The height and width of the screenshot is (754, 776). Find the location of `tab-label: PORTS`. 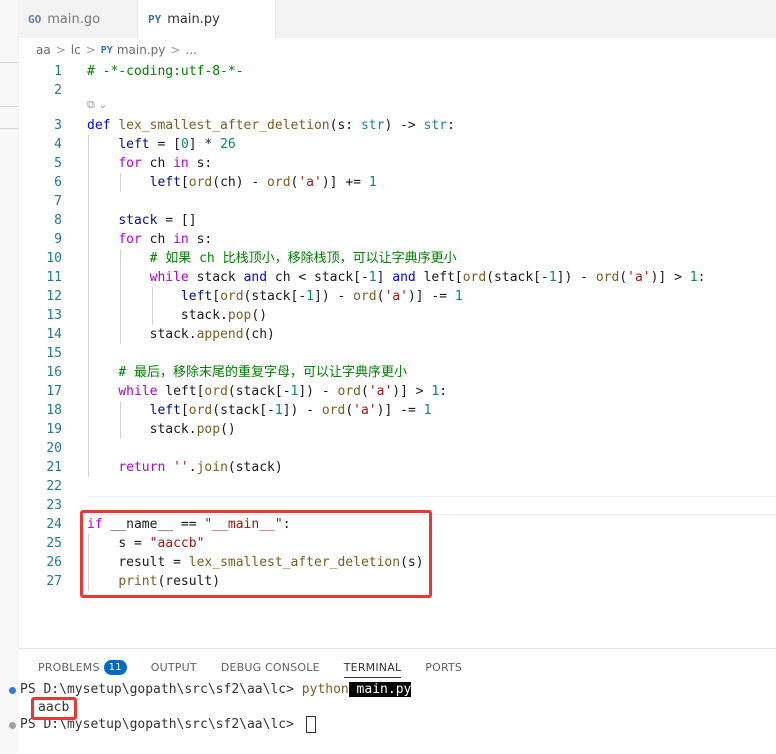

tab-label: PORTS is located at coordinates (444, 667).